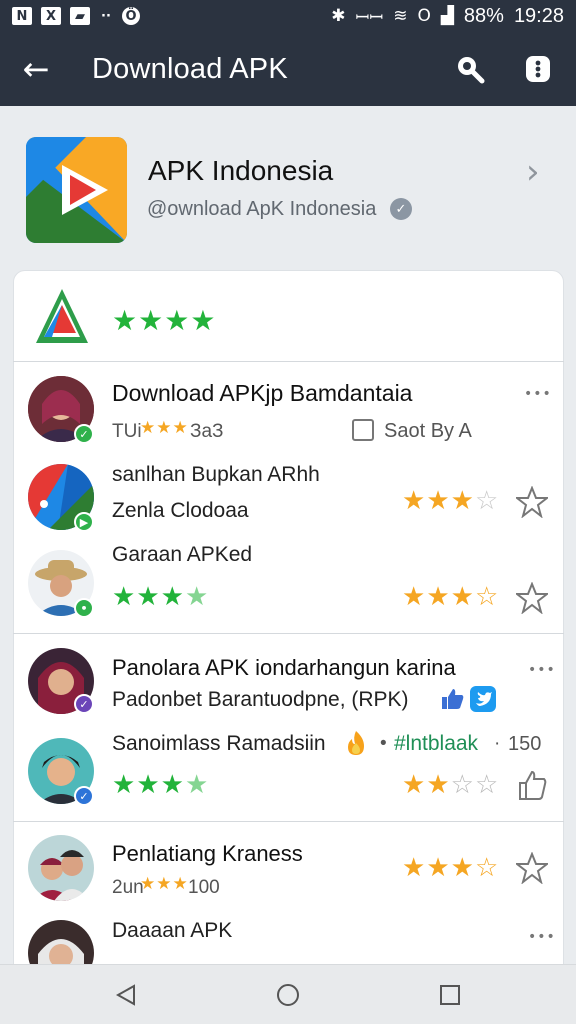 The height and width of the screenshot is (1024, 576). Describe the element at coordinates (84, 608) in the screenshot. I see `chat-badge-icon: •` at that location.